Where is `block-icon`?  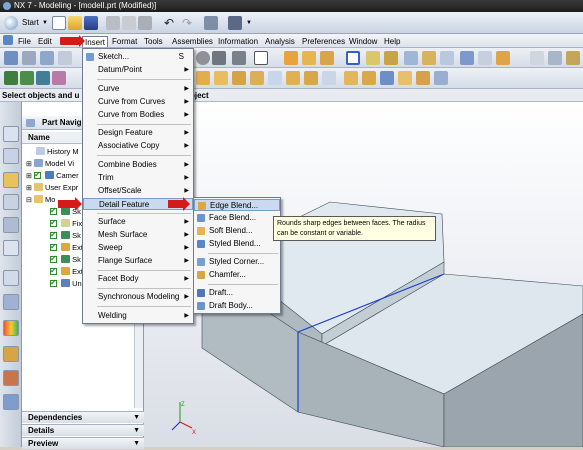
block-icon is located at coordinates (203, 78).